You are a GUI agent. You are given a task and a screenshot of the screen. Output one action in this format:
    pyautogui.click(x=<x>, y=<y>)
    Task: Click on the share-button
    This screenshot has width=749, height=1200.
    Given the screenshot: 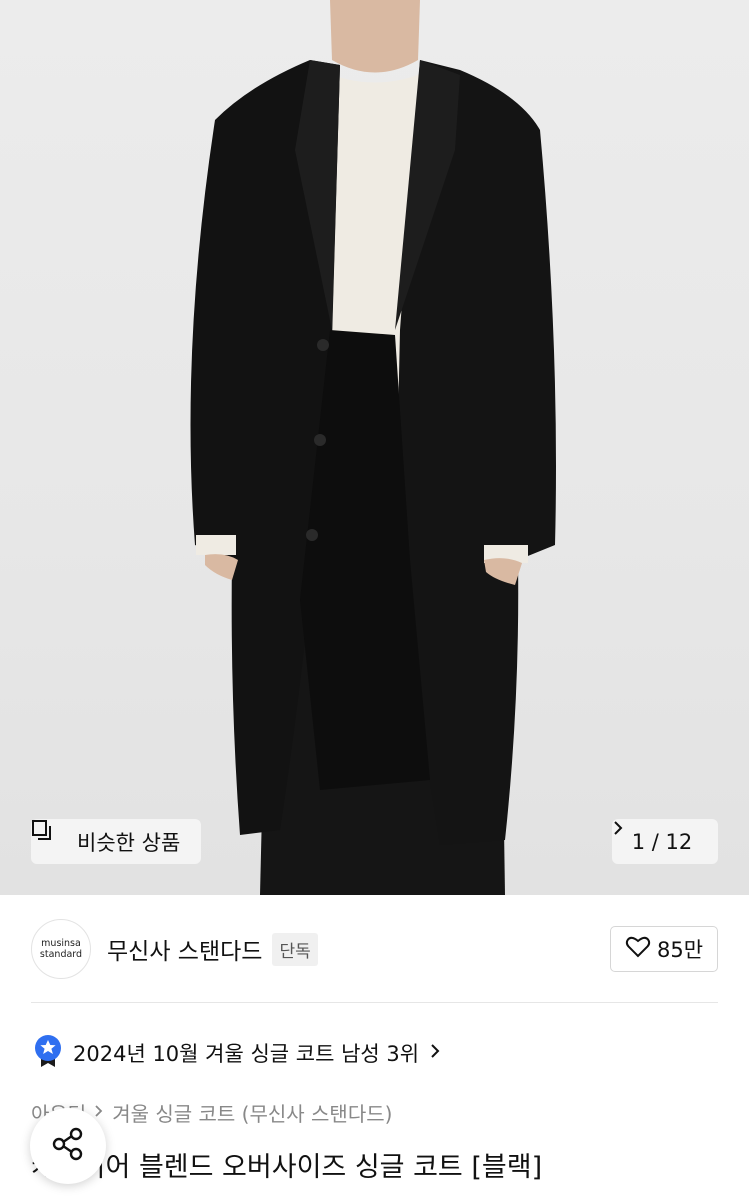 What is the action you would take?
    pyautogui.click(x=68, y=1146)
    